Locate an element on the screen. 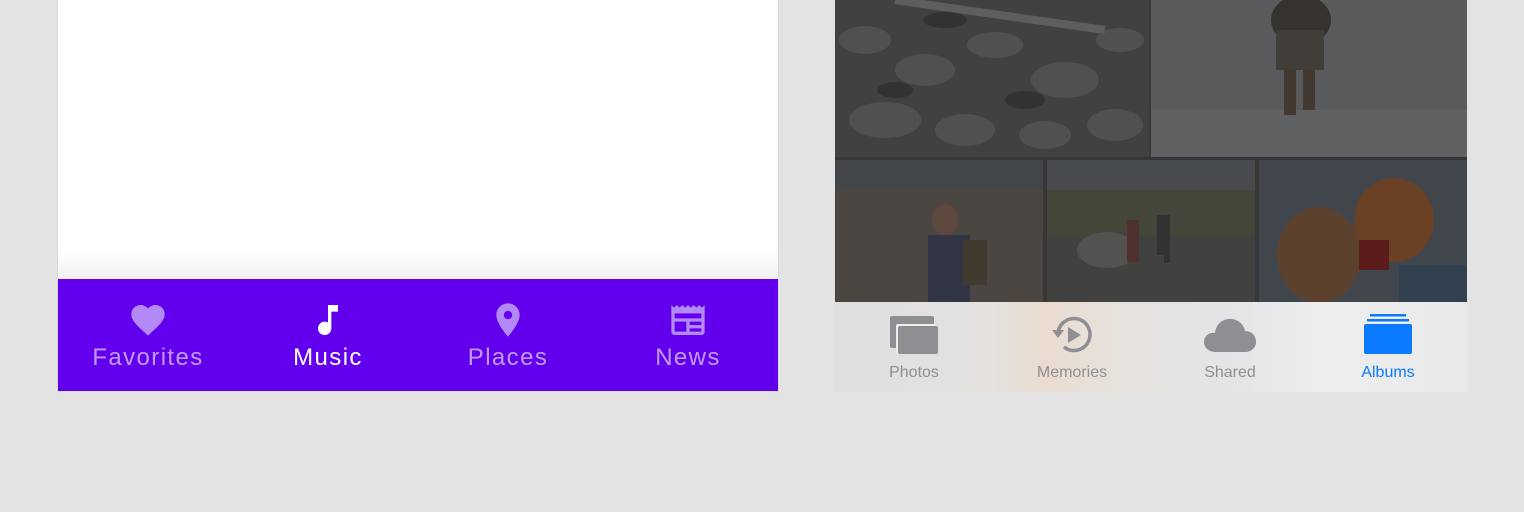  memories-replay-icon is located at coordinates (1072, 334).